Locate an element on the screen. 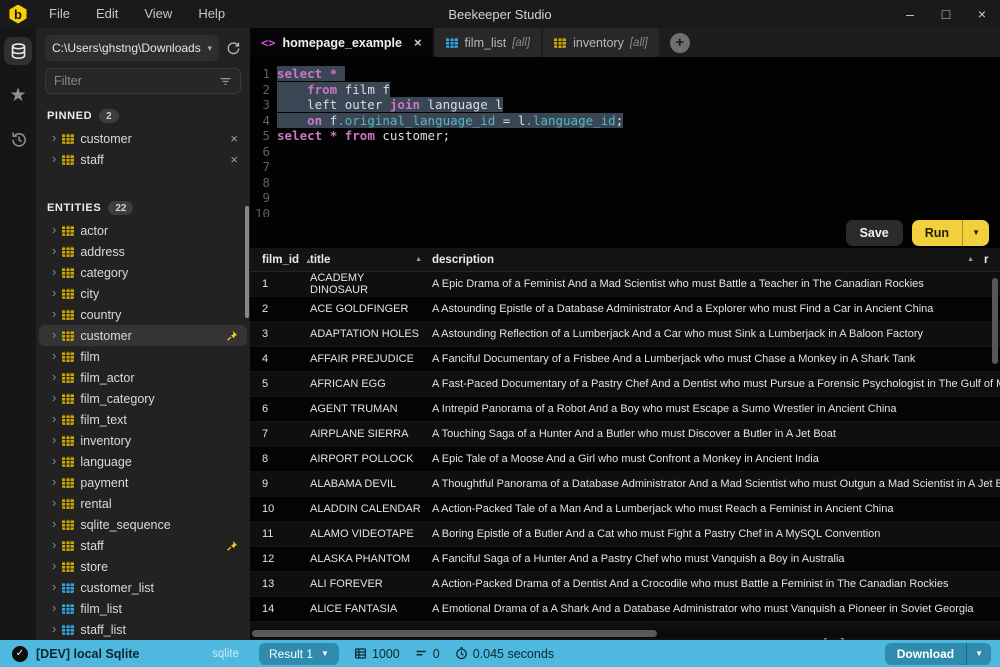 The height and width of the screenshot is (667, 1000). db-type-label: sqlite is located at coordinates (225, 653).